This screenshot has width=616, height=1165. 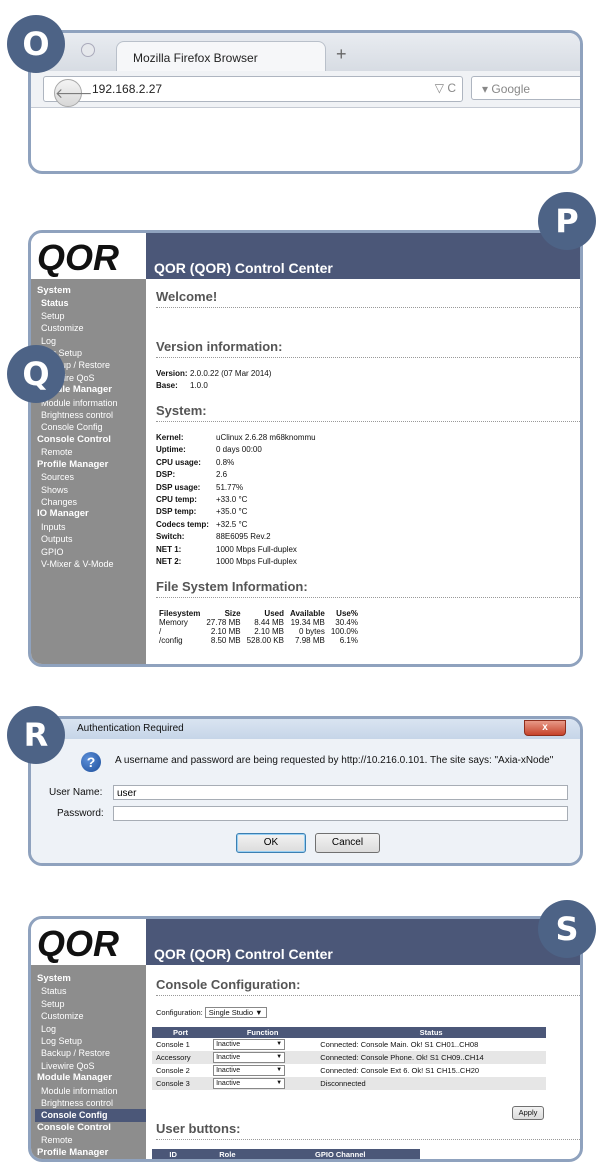 I want to click on sidebar-item: Inputs, so click(x=91, y=527).